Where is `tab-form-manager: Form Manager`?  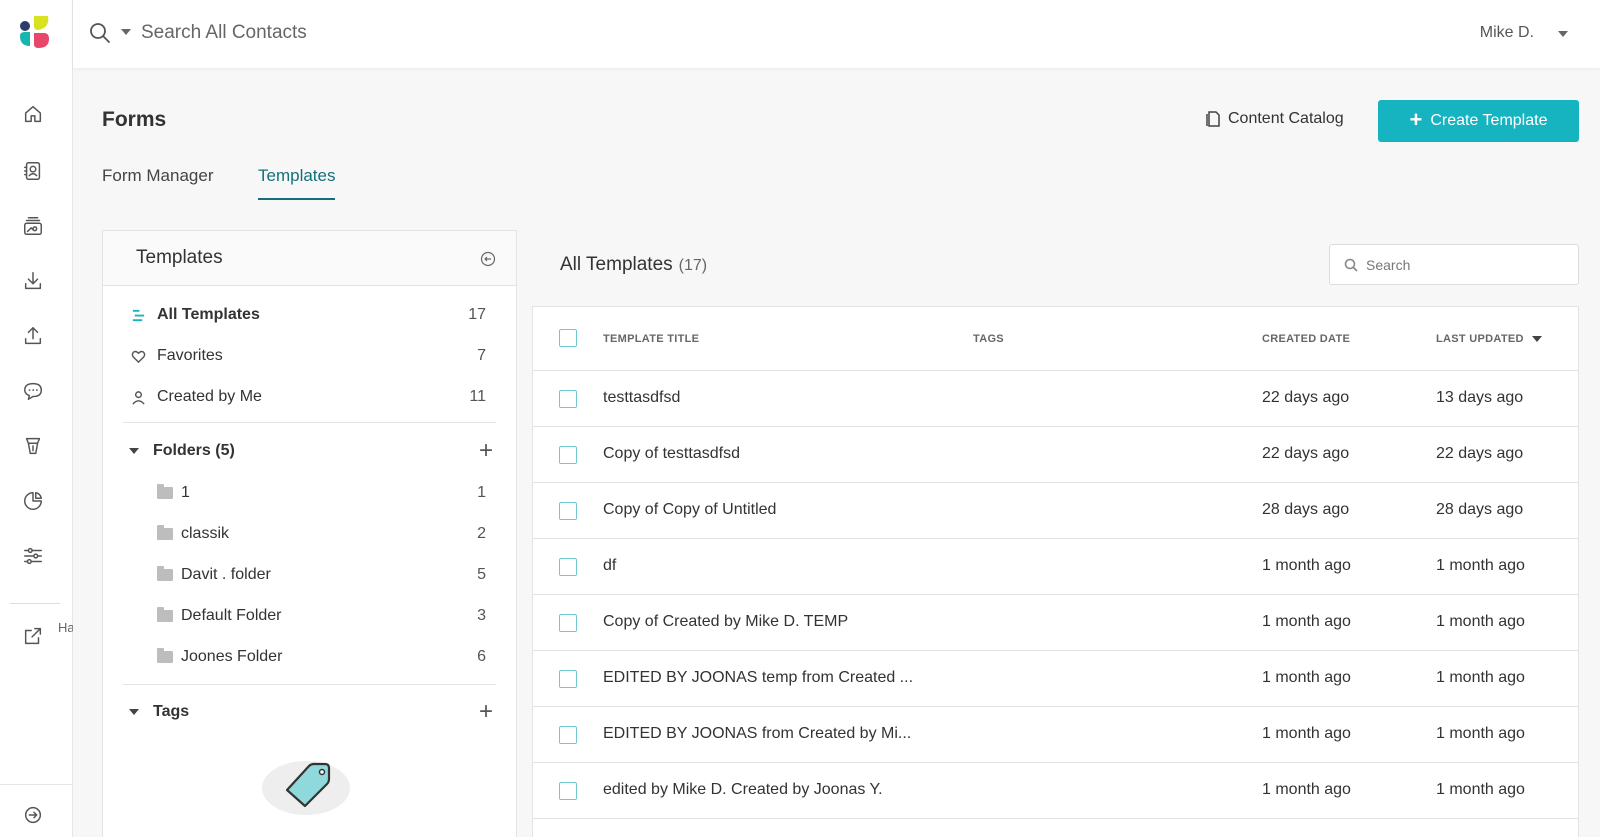
tab-form-manager: Form Manager is located at coordinates (157, 182).